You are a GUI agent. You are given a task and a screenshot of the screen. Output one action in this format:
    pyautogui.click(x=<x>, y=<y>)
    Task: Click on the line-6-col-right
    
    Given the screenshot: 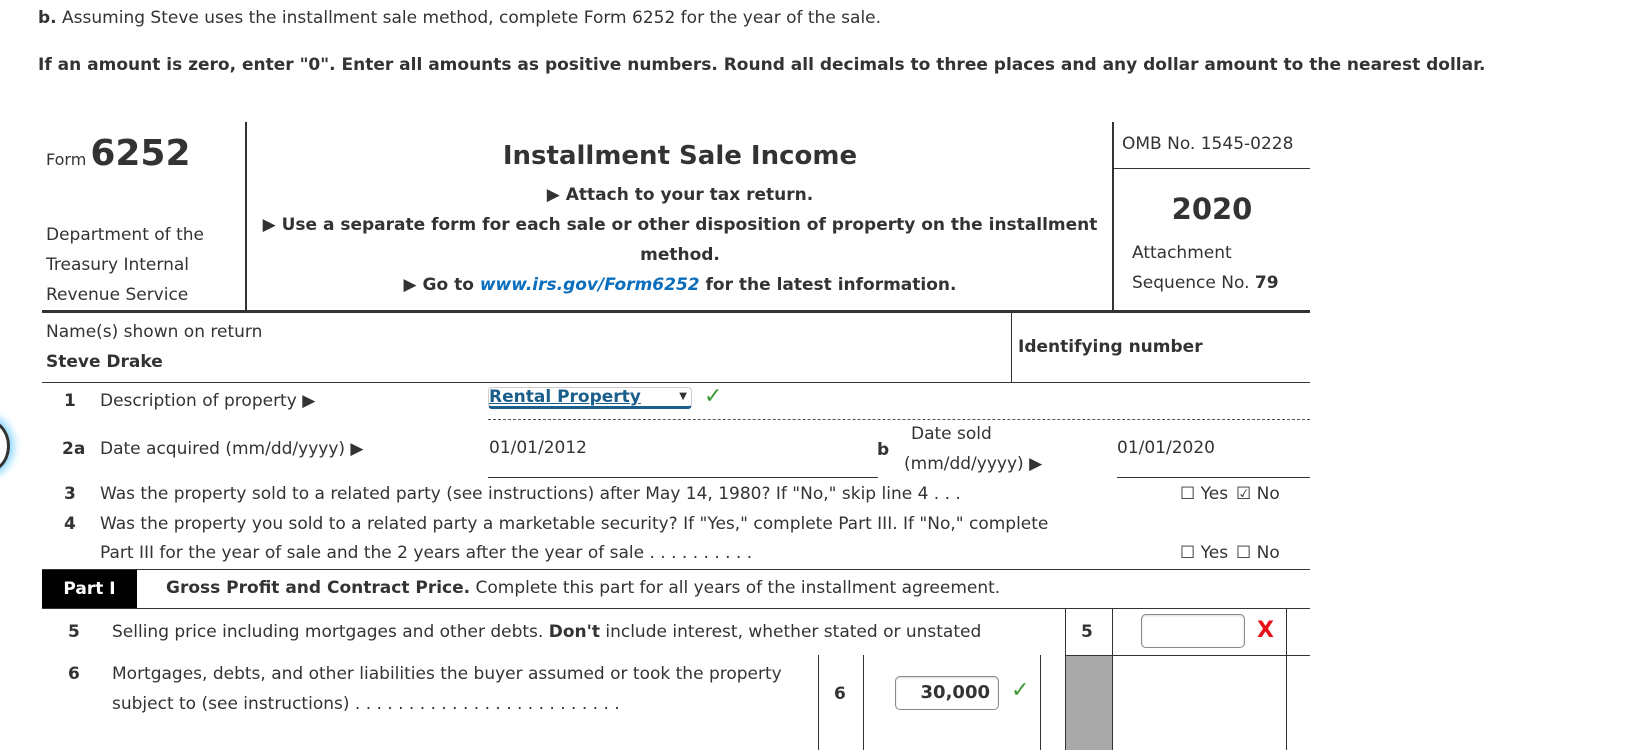 What is the action you would take?
    pyautogui.click(x=1040, y=702)
    